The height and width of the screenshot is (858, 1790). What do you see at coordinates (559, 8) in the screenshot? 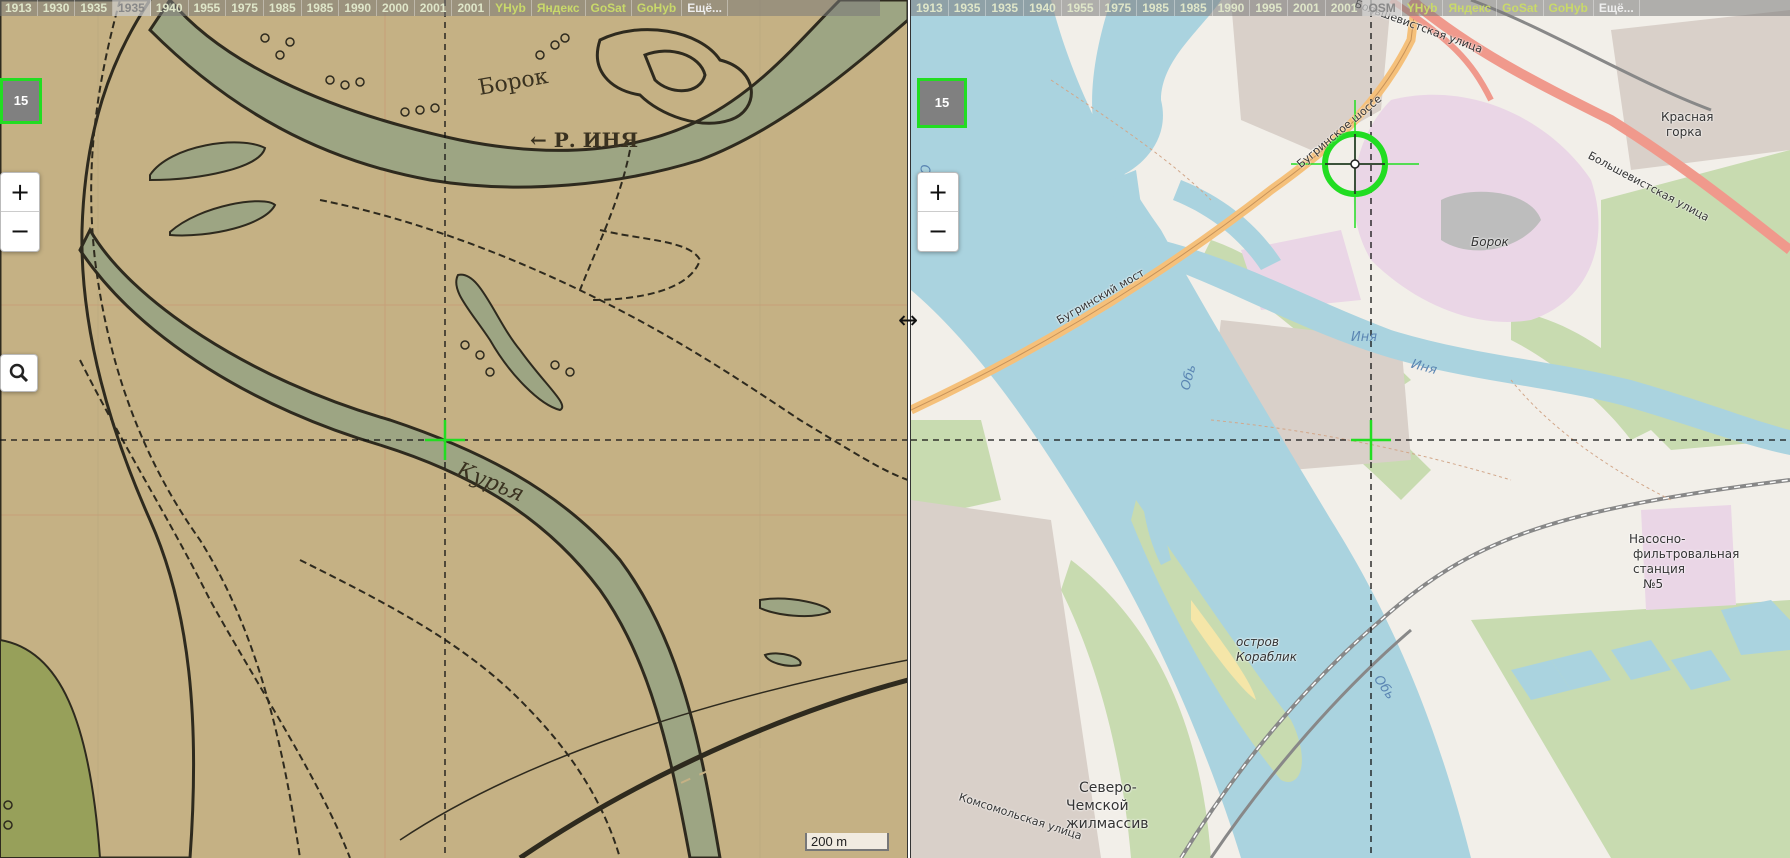
I see `left-layer-tab: Яндекс` at bounding box center [559, 8].